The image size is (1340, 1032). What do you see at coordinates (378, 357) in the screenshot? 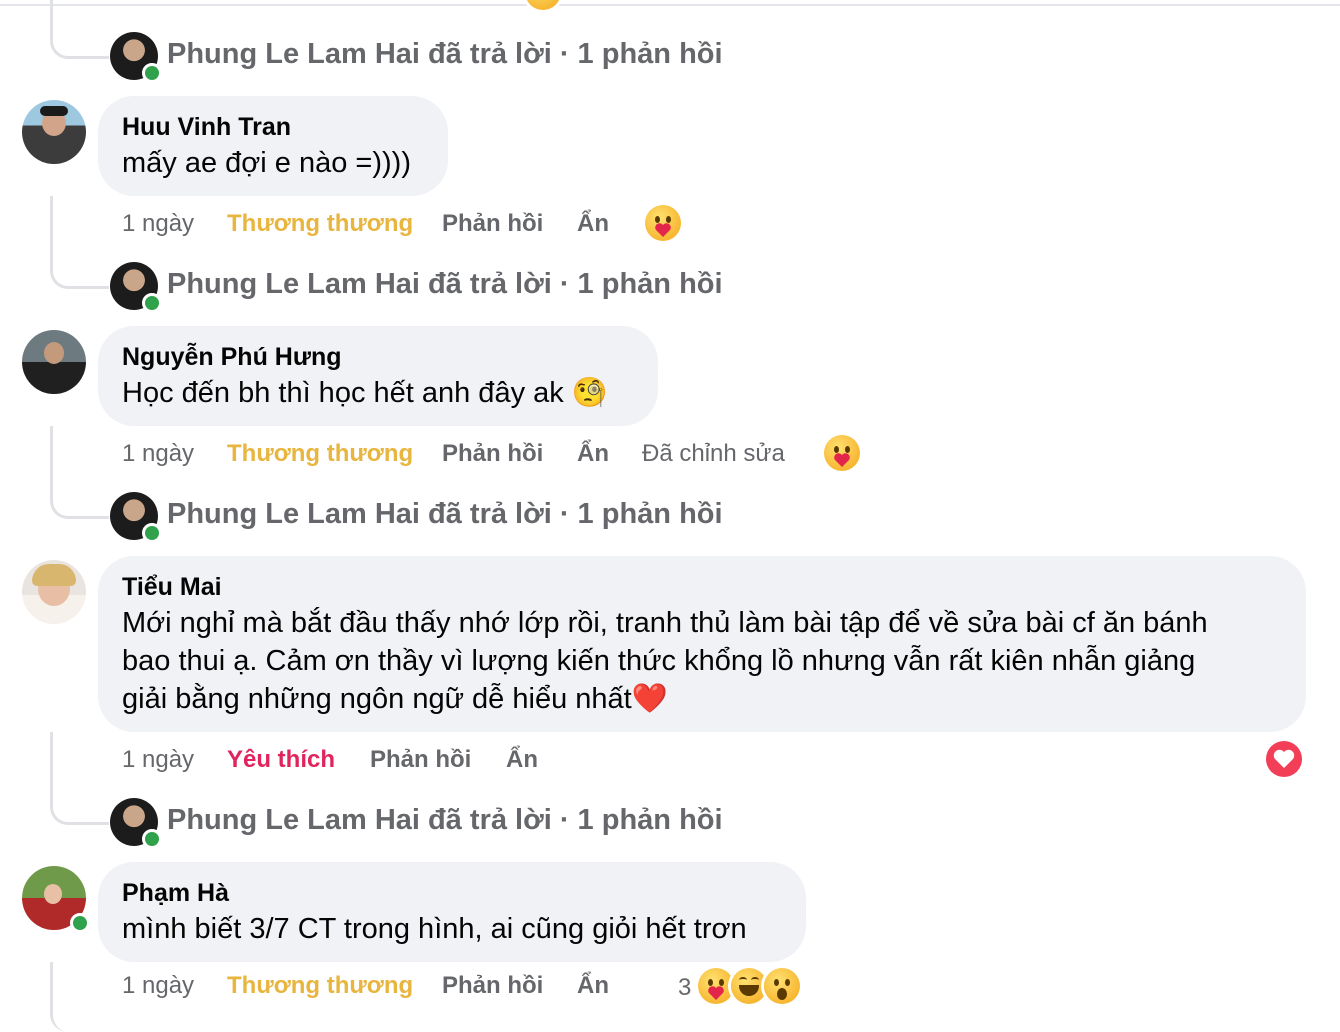
I see `comment-author: Nguyễn Phú Hưng` at bounding box center [378, 357].